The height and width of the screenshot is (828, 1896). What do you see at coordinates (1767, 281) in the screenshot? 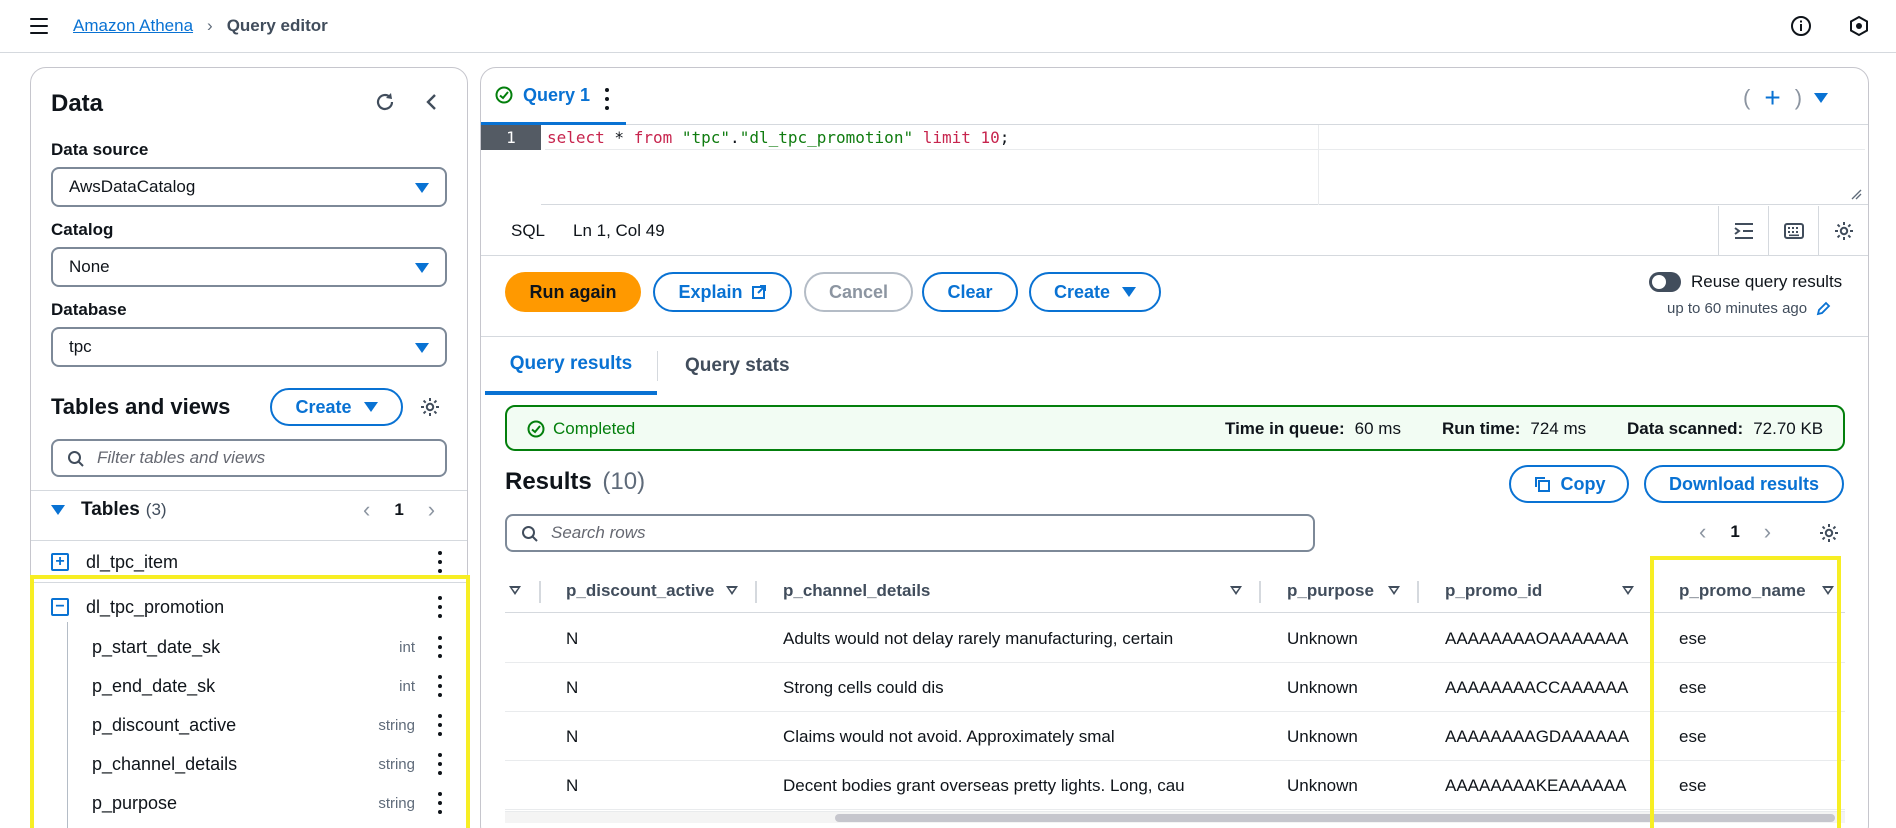
I see `reuse-query-results-label: Reuse query results` at bounding box center [1767, 281].